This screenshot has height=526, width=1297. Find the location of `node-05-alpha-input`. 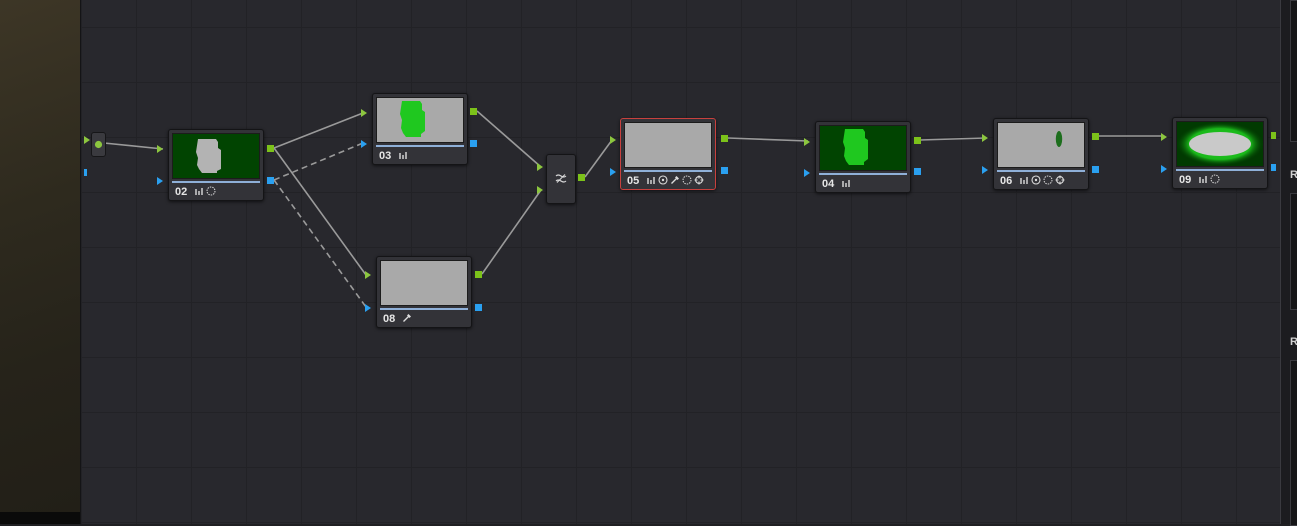

node-05-alpha-input is located at coordinates (613, 172).